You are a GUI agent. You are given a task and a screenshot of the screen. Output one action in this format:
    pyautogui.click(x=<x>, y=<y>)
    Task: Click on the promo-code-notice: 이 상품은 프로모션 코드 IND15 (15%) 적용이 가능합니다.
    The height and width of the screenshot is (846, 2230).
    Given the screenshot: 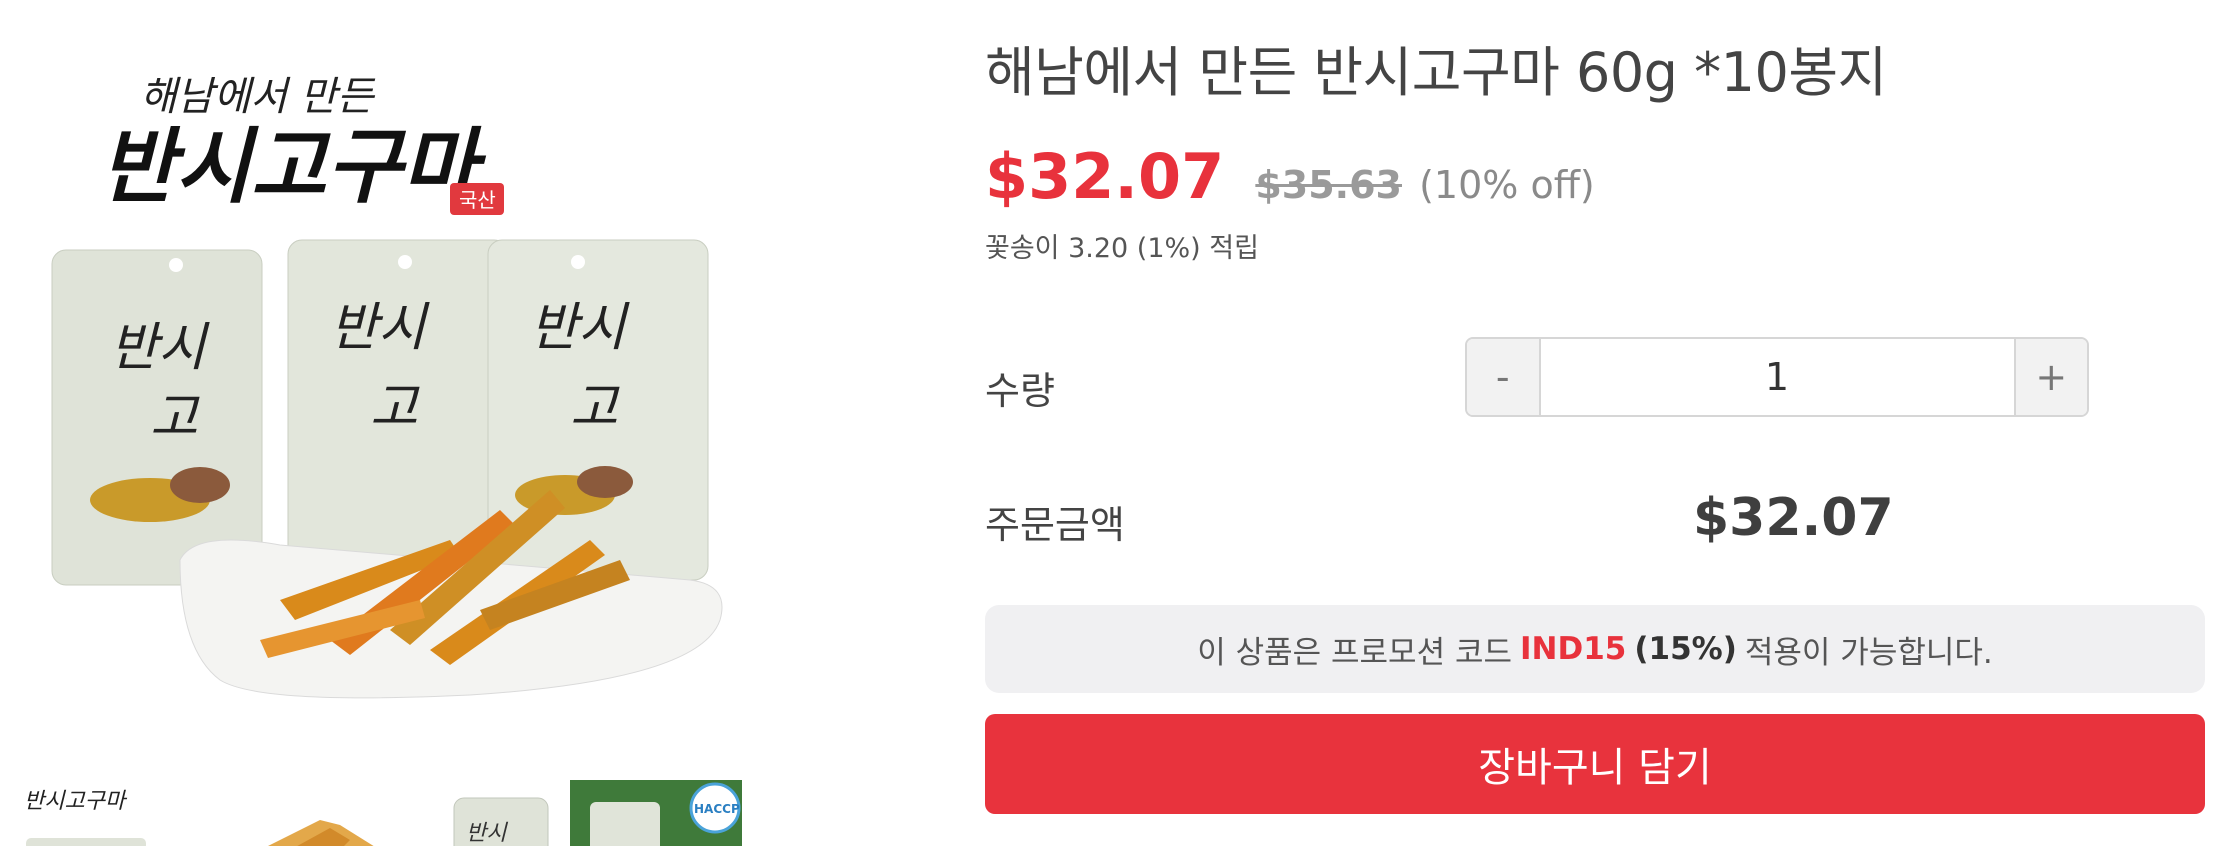 What is the action you would take?
    pyautogui.click(x=1595, y=649)
    